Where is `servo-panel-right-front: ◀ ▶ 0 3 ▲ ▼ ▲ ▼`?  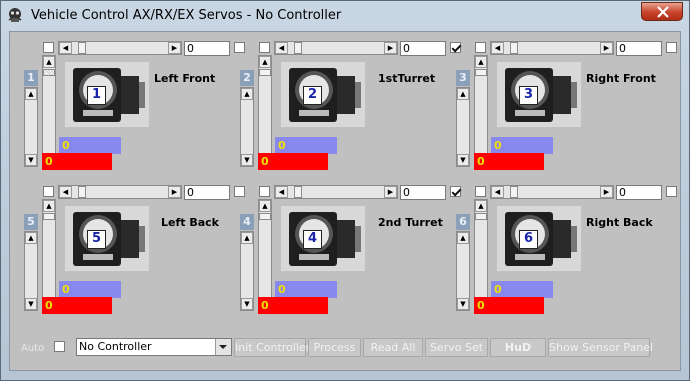
servo-panel-right-front: ◀ ▶ 0 3 ▲ ▼ ▲ ▼ is located at coordinates (563, 109).